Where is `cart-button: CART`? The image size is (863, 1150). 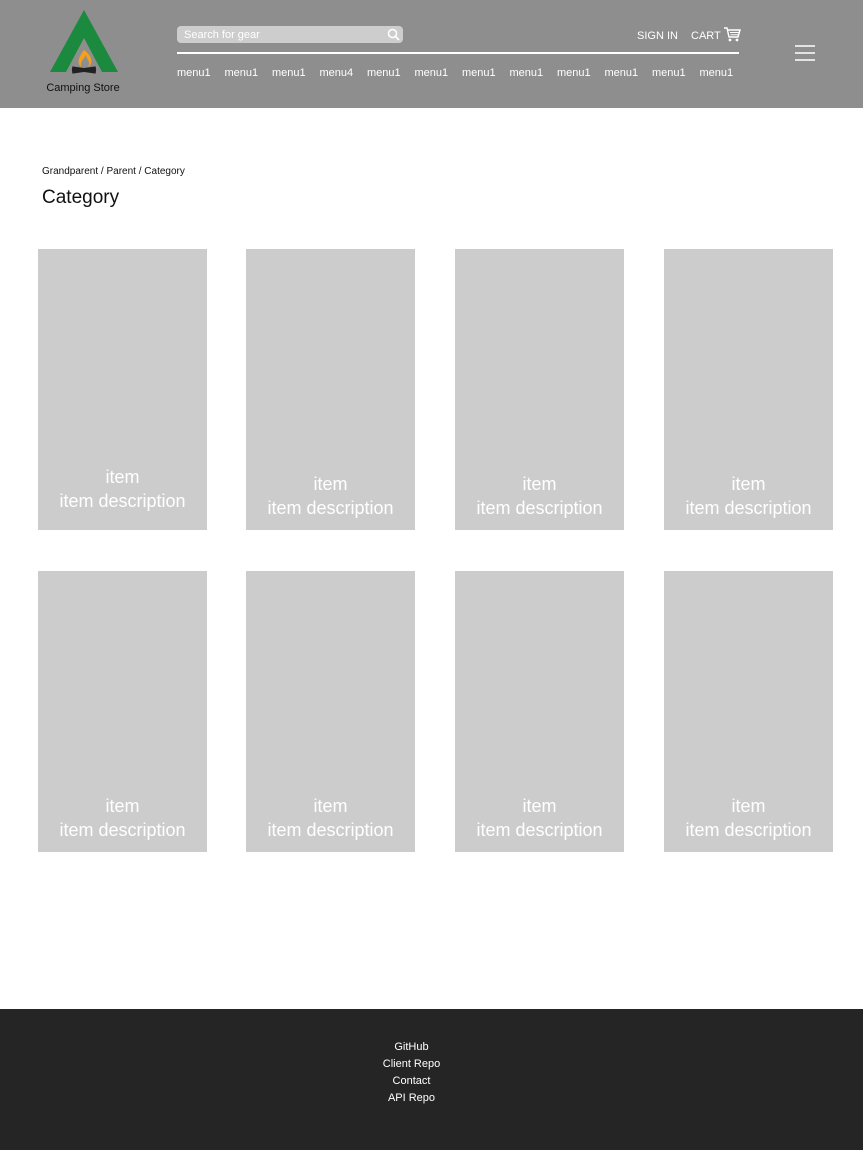
cart-button: CART is located at coordinates (716, 34).